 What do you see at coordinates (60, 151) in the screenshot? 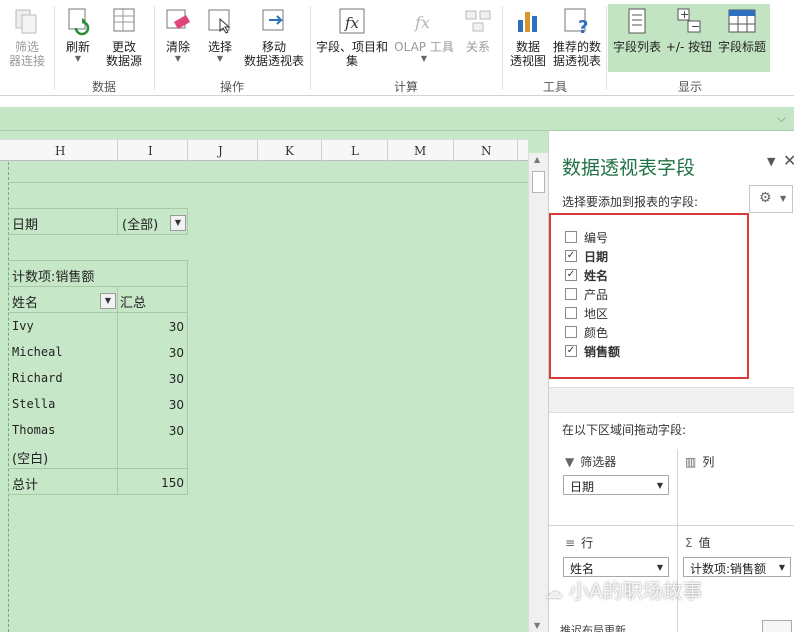
I see `column-header-h: H` at bounding box center [60, 151].